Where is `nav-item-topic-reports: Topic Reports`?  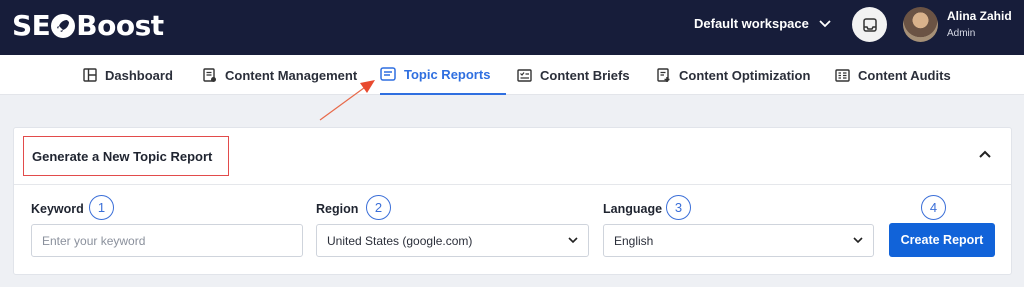 nav-item-topic-reports: Topic Reports is located at coordinates (443, 75).